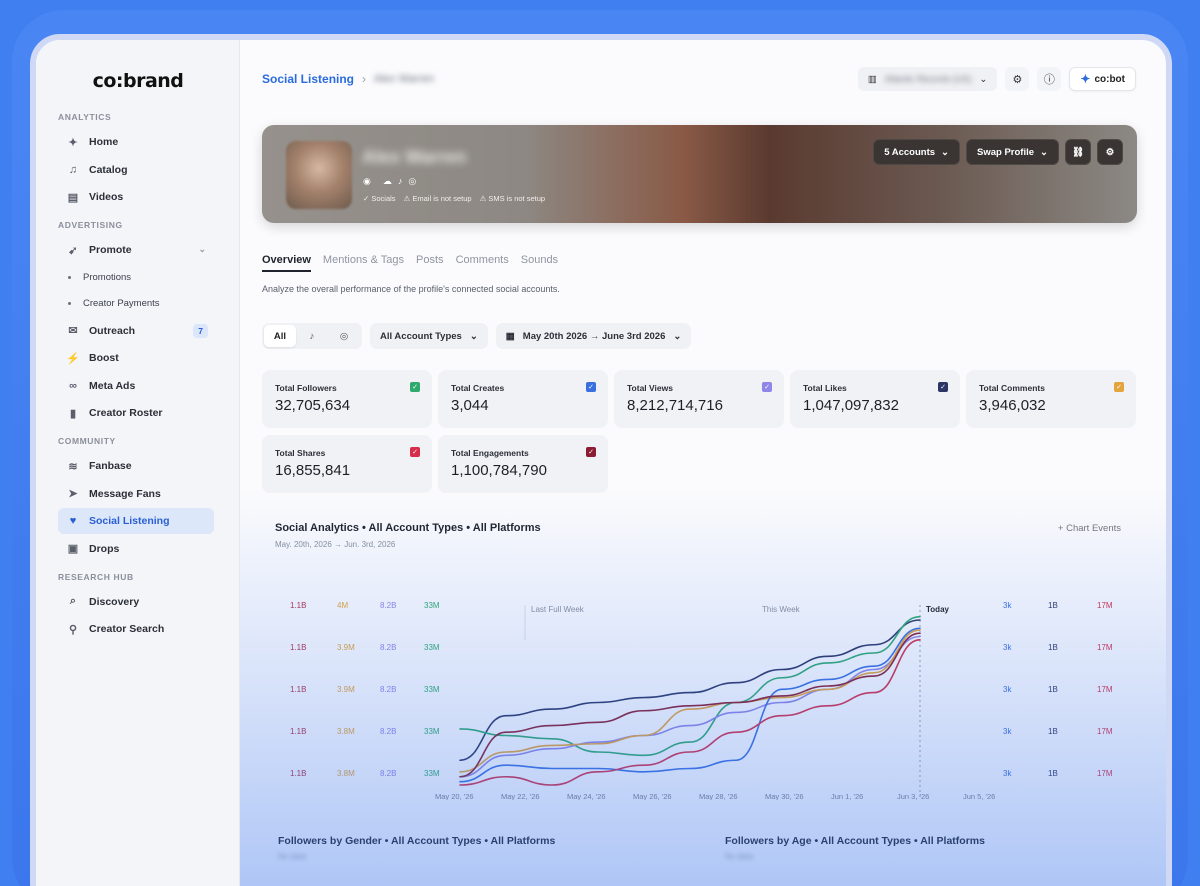 The height and width of the screenshot is (886, 1200). Describe the element at coordinates (1109, 79) in the screenshot. I see `cobot-label: co:bot` at that location.